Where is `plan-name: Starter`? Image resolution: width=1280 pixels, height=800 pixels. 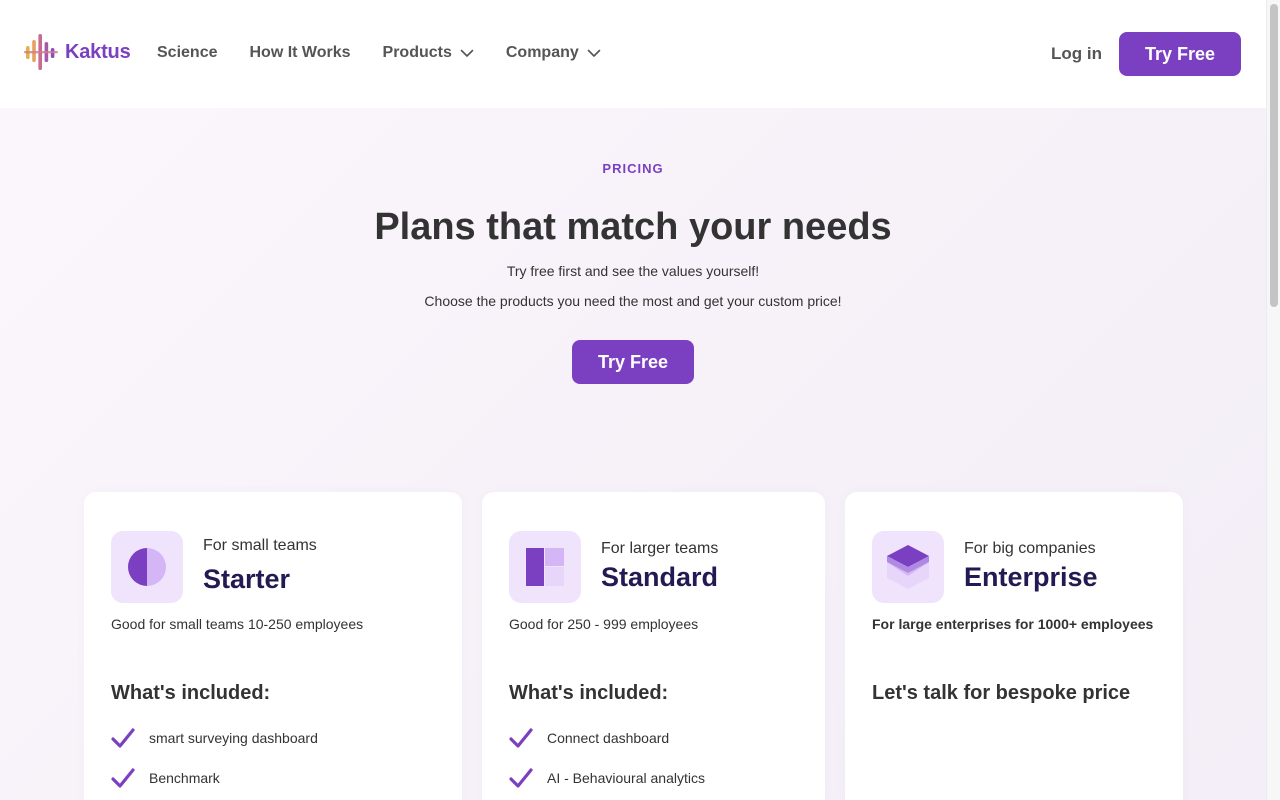
plan-name: Starter is located at coordinates (247, 579).